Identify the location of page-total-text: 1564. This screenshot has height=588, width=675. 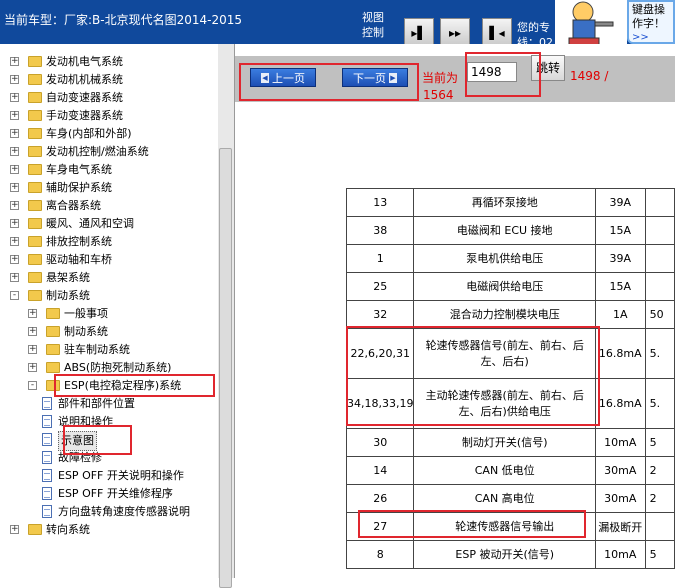
(438, 95).